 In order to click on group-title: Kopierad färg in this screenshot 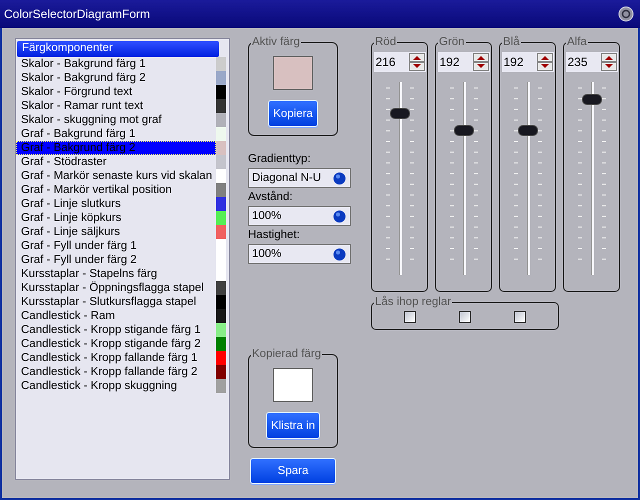, I will do `click(286, 354)`.